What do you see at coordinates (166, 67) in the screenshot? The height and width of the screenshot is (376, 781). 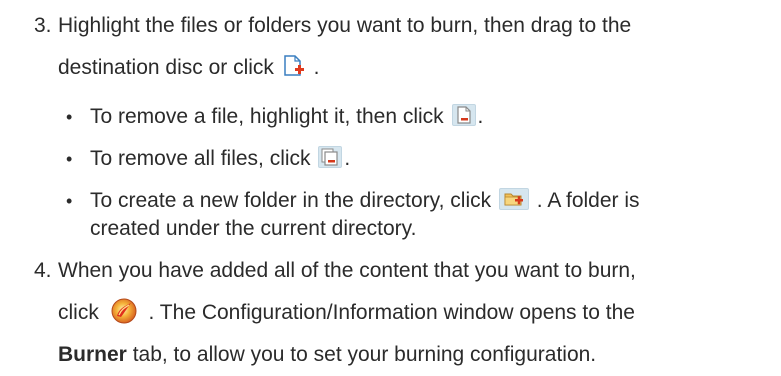 I see `step-3-text: destination disc or click` at bounding box center [166, 67].